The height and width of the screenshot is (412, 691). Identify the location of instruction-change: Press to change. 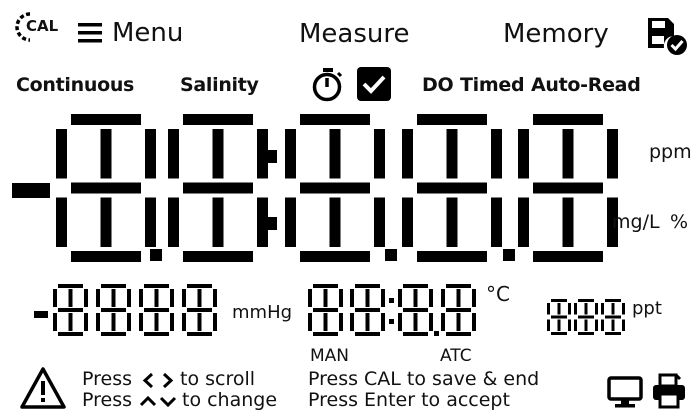
(192, 400).